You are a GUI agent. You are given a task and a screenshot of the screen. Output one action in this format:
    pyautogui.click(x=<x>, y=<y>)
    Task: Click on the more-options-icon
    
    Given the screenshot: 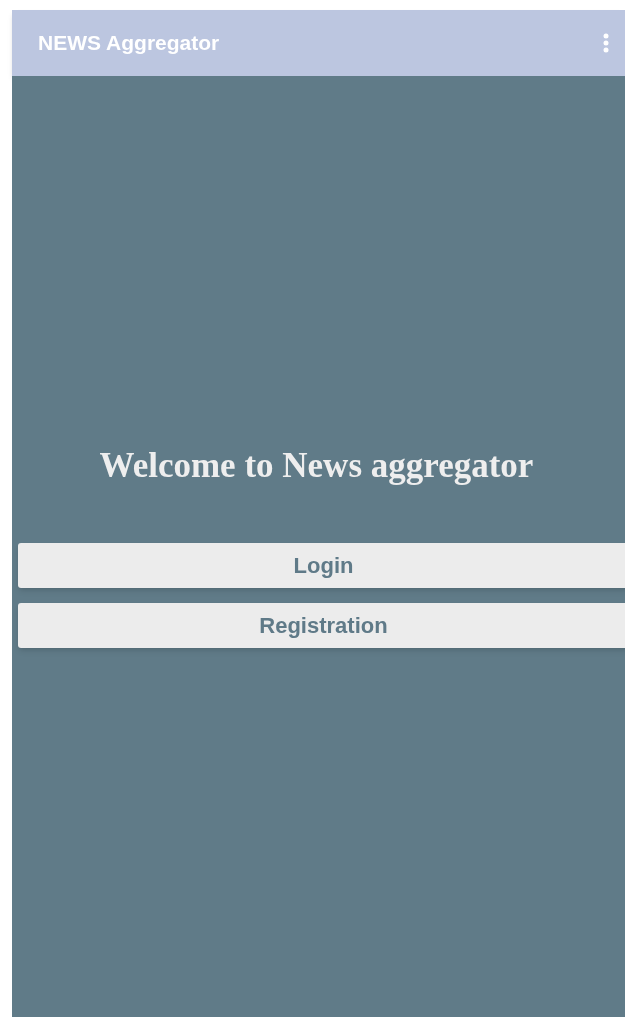 What is the action you would take?
    pyautogui.click(x=606, y=43)
    